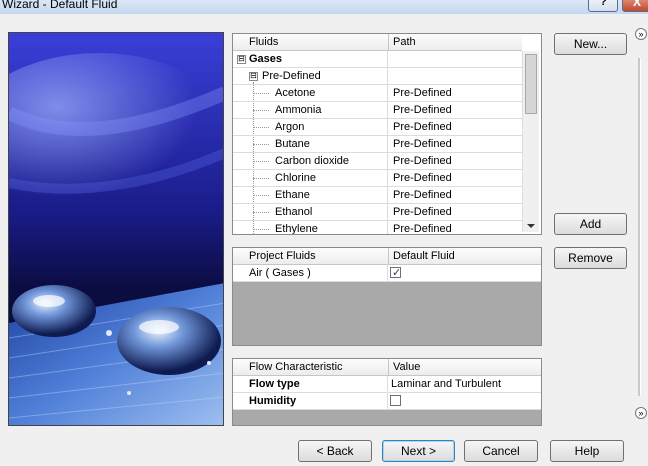 This screenshot has height=466, width=648. Describe the element at coordinates (298, 110) in the screenshot. I see `fluid-name: Ammonia` at that location.